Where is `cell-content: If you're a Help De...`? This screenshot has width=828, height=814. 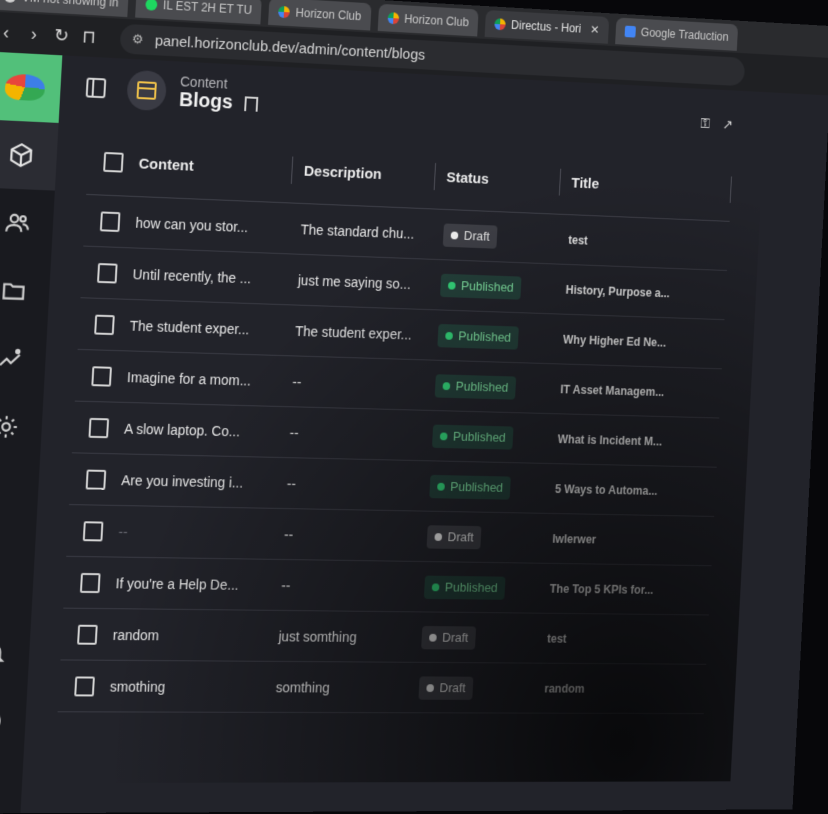 cell-content: If you're a Help De... is located at coordinates (192, 584).